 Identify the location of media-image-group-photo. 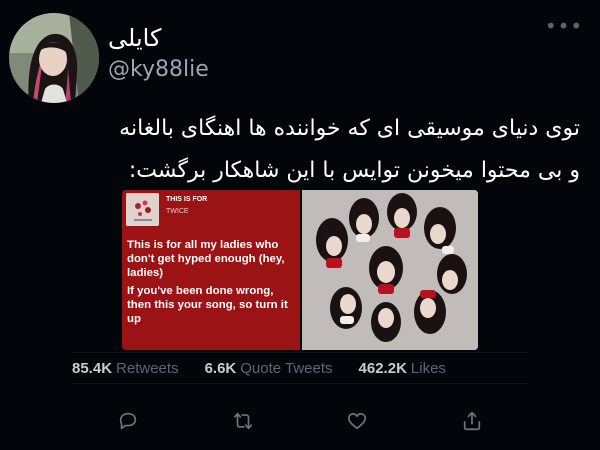
(390, 270).